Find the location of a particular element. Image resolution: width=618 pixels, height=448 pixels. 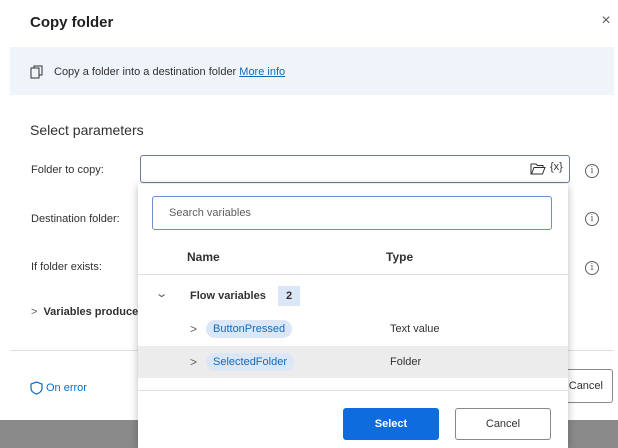

variables-produced-toggle: > Variables produced is located at coordinates (85, 312).